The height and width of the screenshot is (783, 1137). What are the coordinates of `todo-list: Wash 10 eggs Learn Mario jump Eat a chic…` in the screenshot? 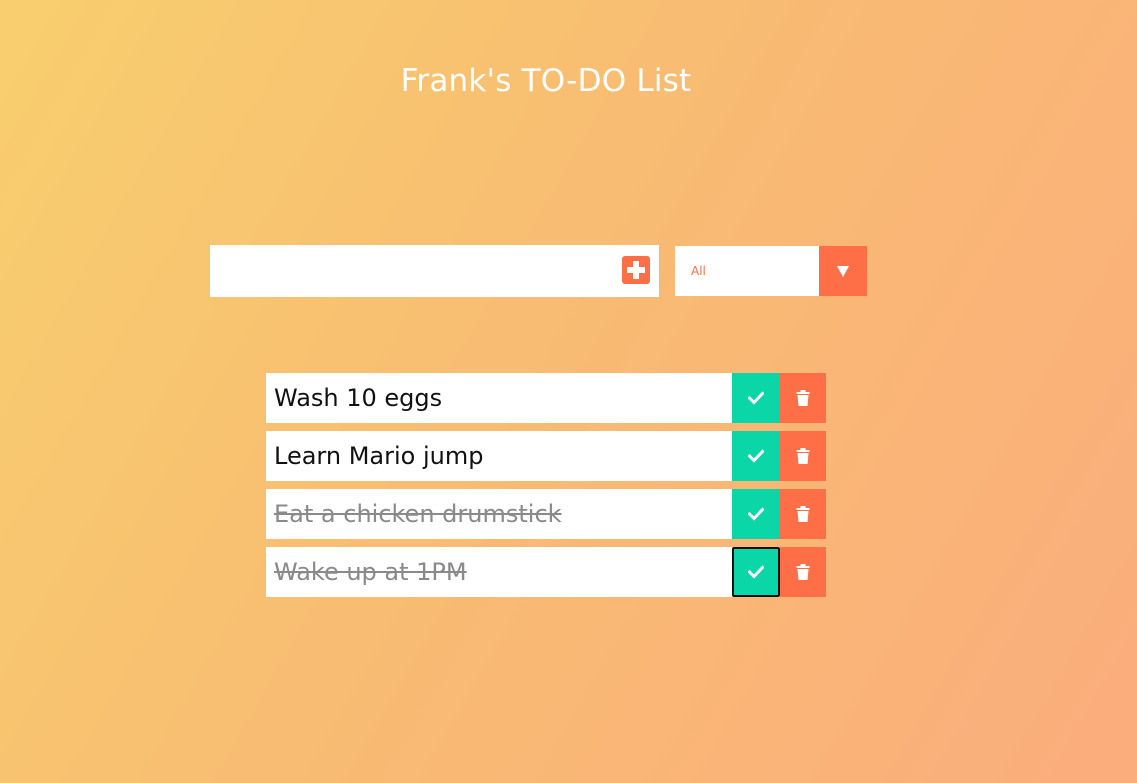 It's located at (546, 489).